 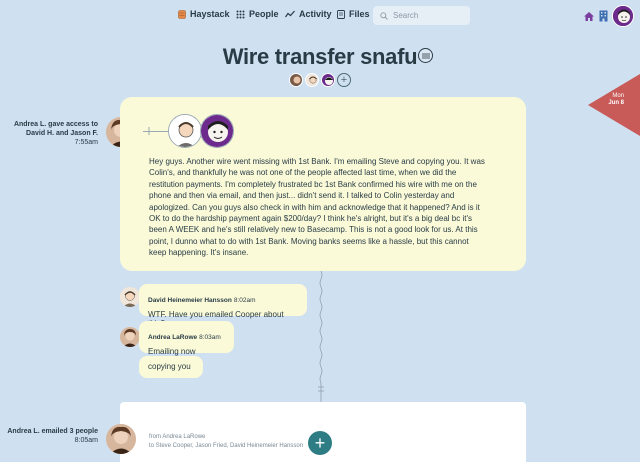 I want to click on email-event-text: Andrea L. emailed 3 people, so click(x=52, y=431).